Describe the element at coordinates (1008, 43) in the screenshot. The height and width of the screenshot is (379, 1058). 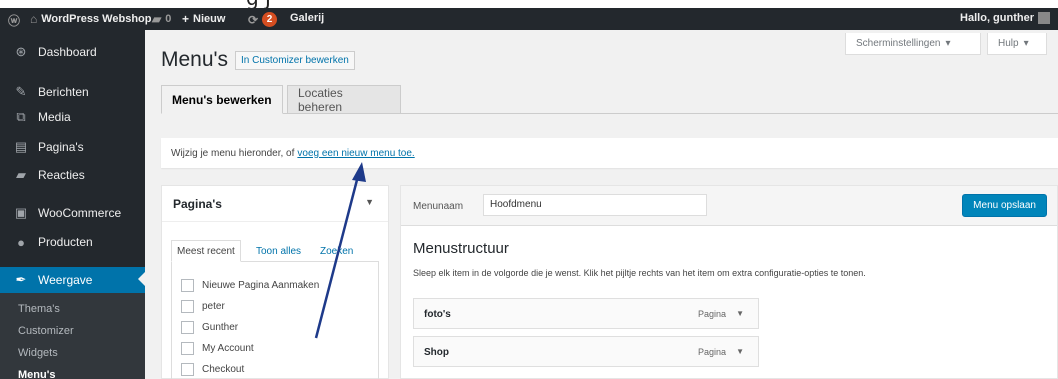
I see `help-label: Hulp` at that location.